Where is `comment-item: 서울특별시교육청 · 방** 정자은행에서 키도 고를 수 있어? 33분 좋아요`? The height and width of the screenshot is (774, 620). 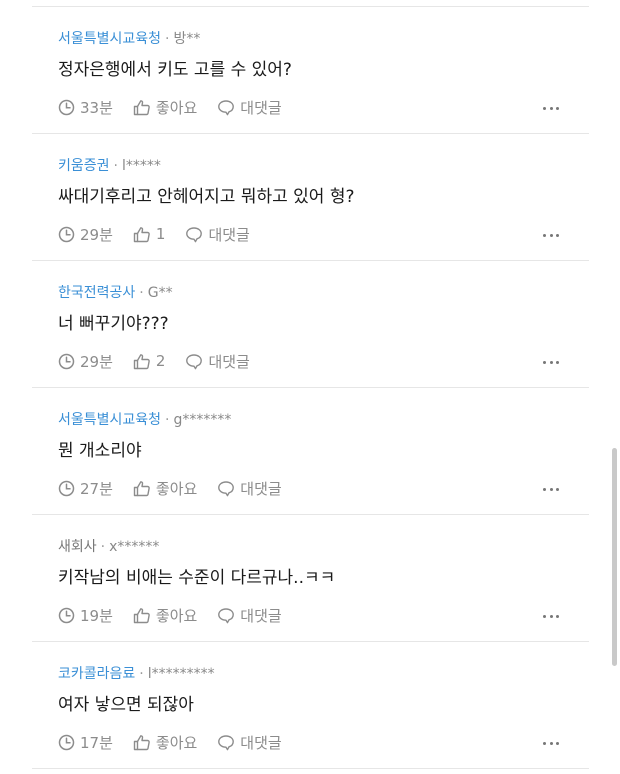 comment-item: 서울특별시교육청 · 방** 정자은행에서 키도 고를 수 있어? 33분 좋아요 is located at coordinates (310, 70).